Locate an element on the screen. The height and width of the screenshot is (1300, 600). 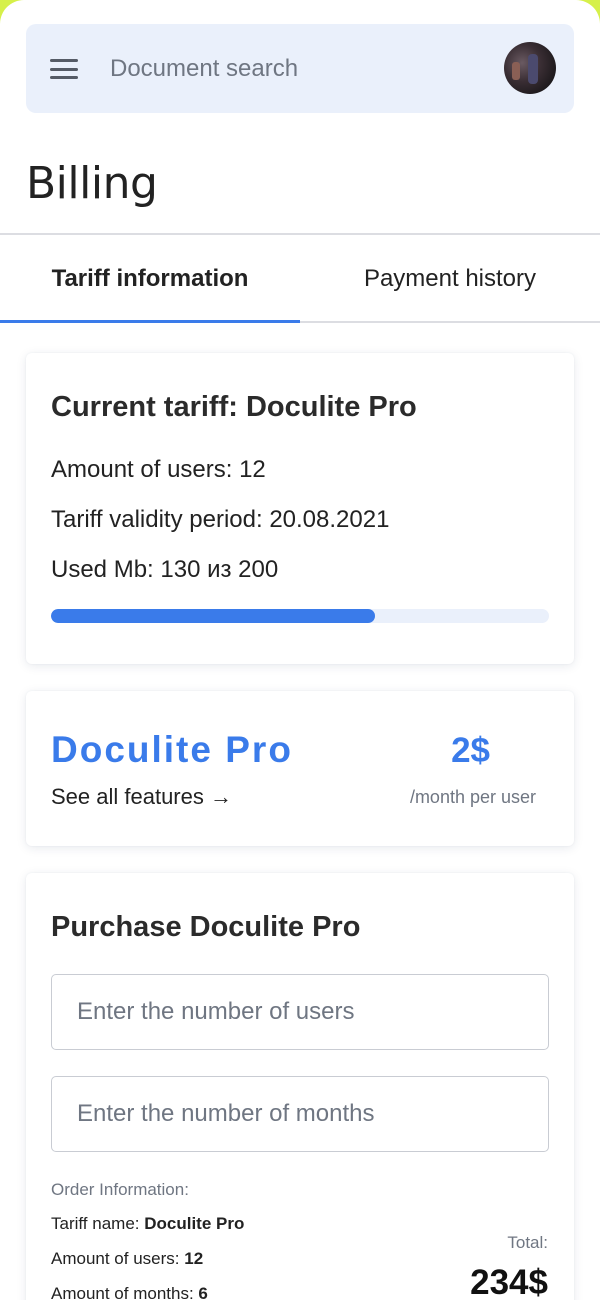
order-tariff-label: Tariff name: is located at coordinates (98, 1223).